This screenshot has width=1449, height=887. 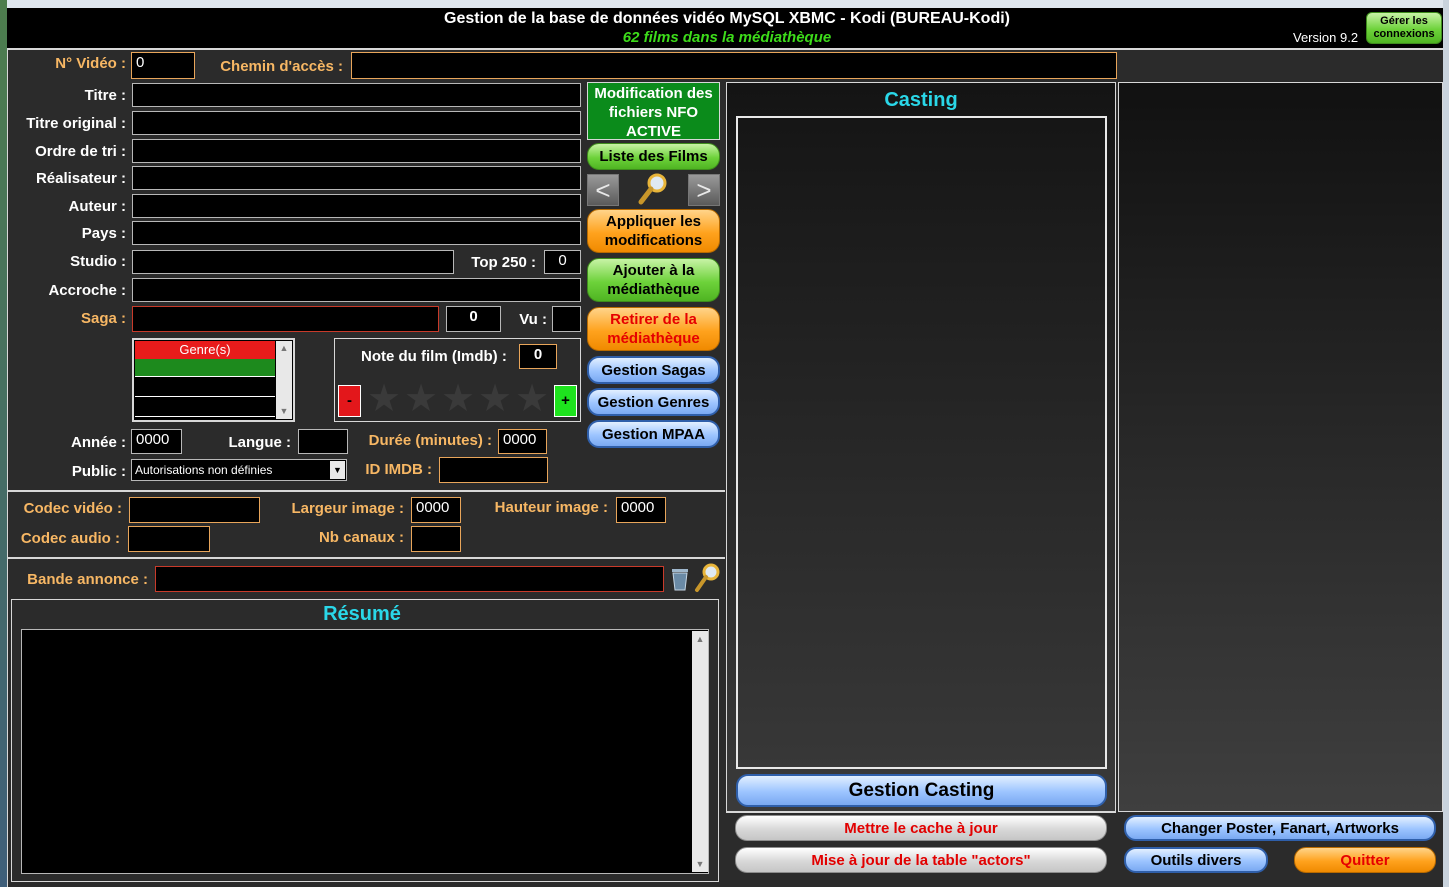 What do you see at coordinates (566, 319) in the screenshot?
I see `seen-field` at bounding box center [566, 319].